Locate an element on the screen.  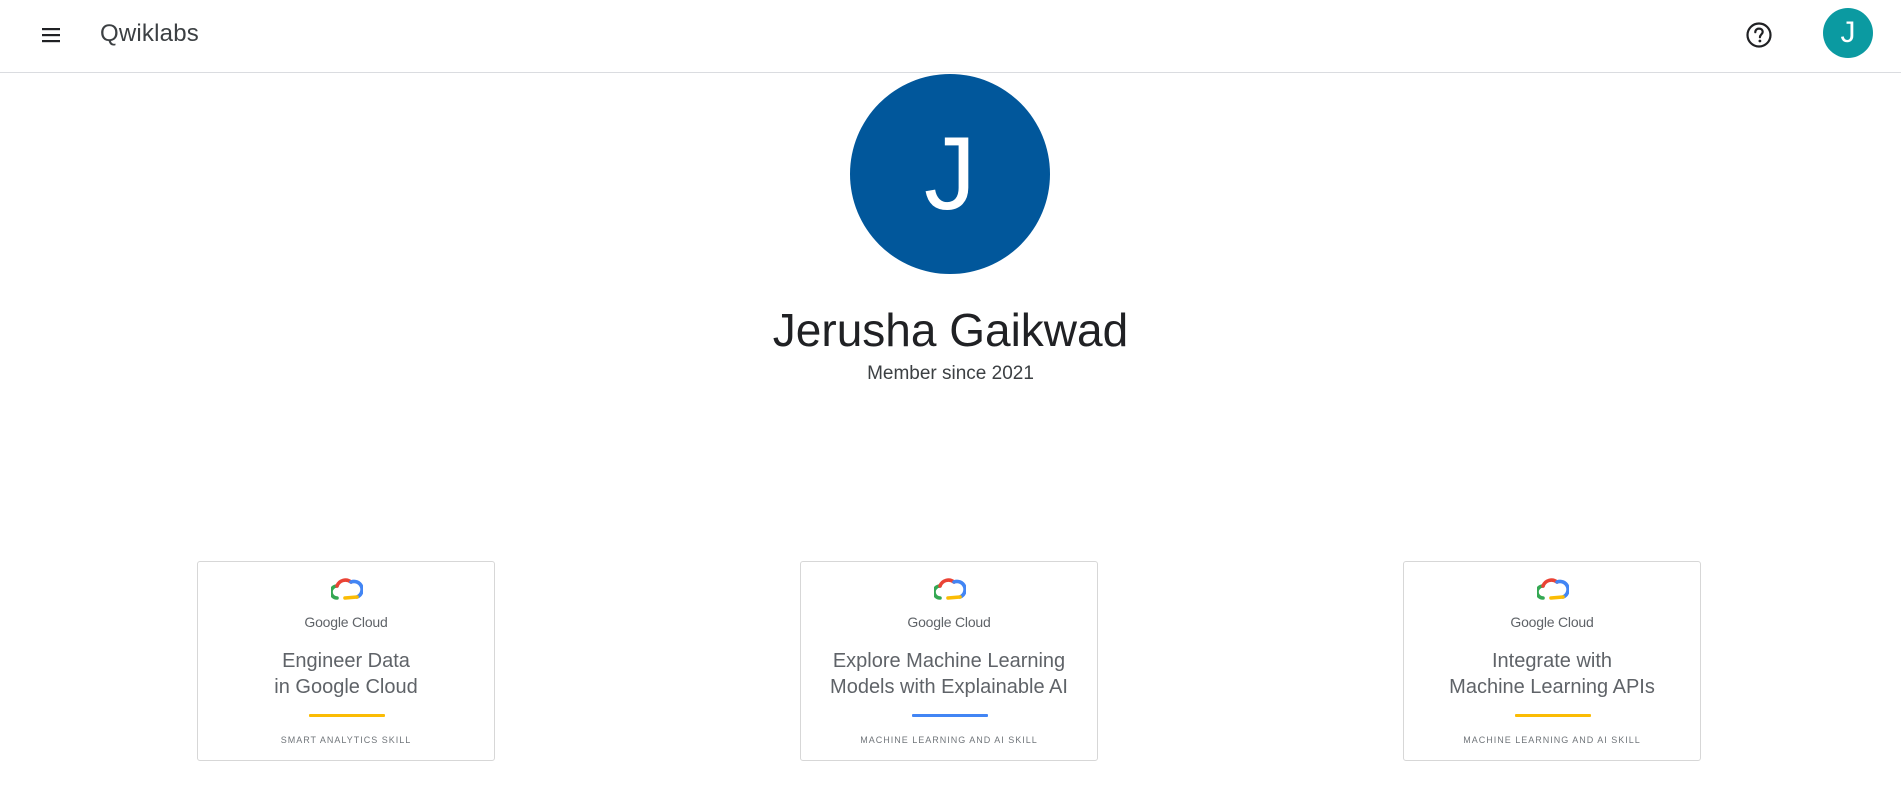
help-button is located at coordinates (1759, 35).